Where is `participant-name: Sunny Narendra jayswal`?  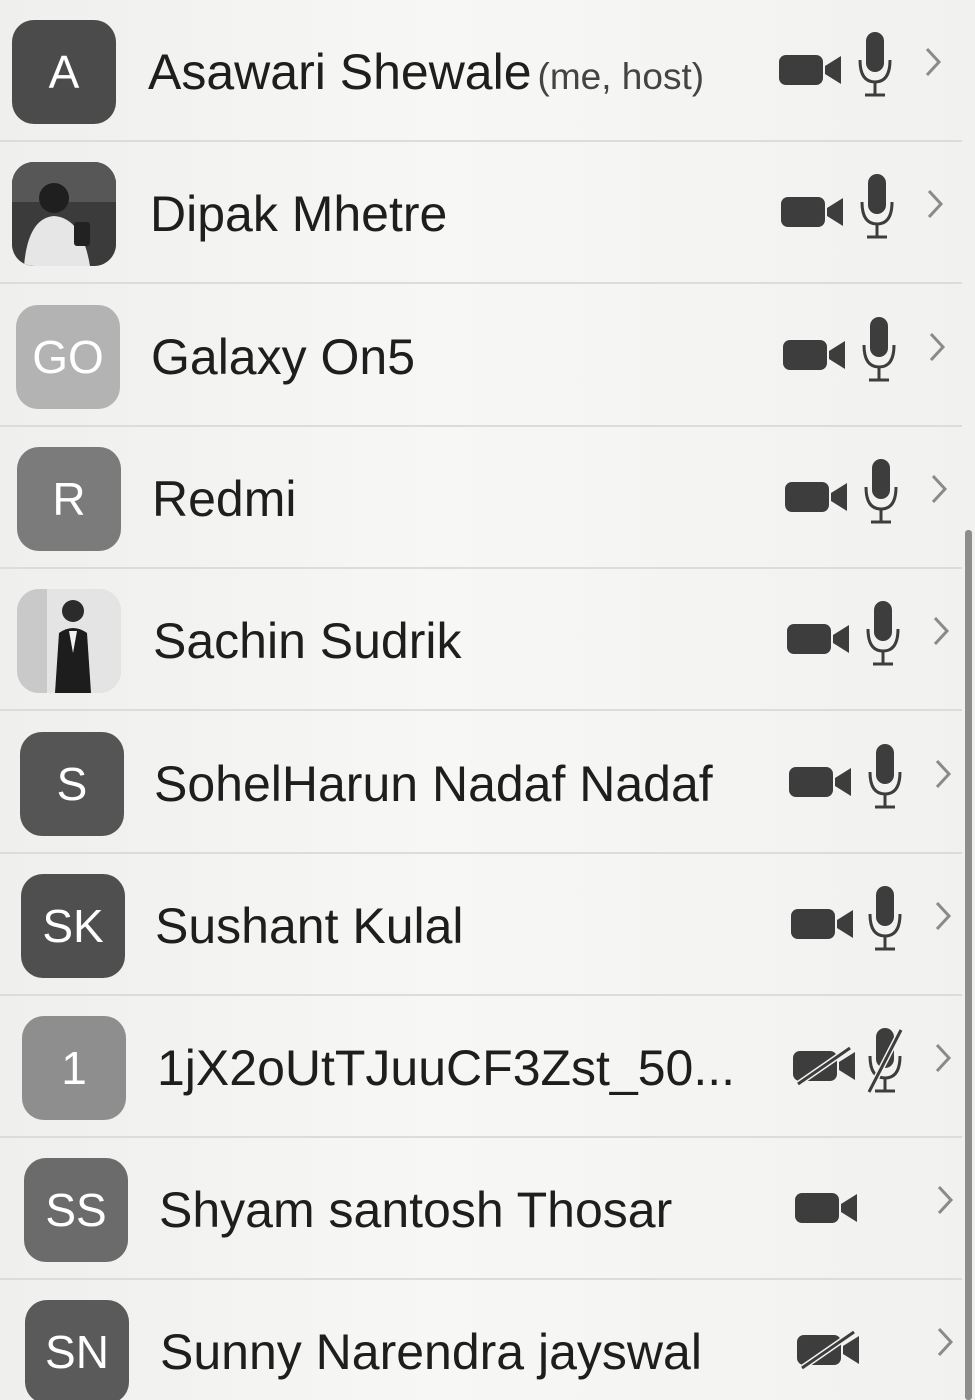 participant-name: Sunny Narendra jayswal is located at coordinates (431, 1352).